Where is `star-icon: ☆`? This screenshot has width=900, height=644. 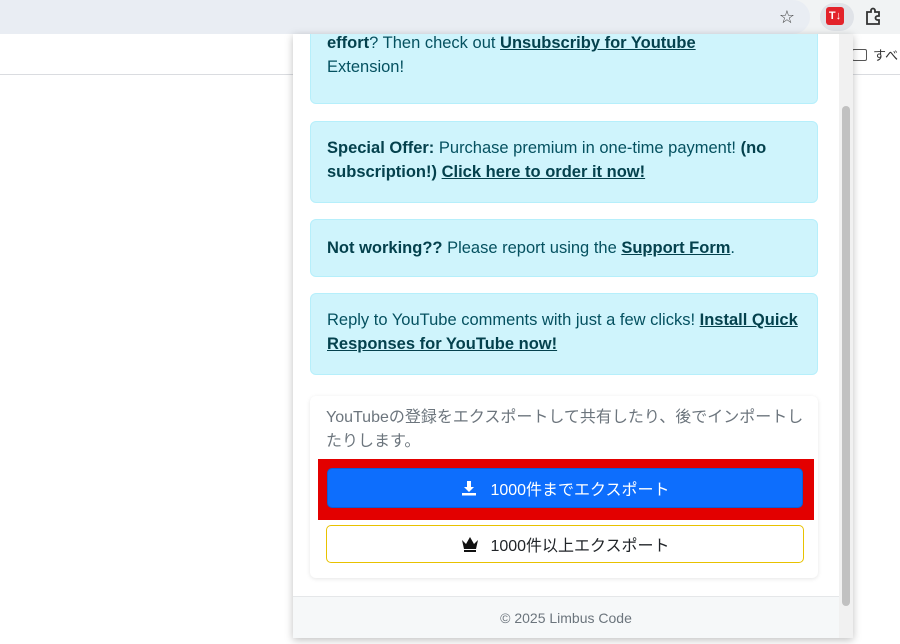 star-icon: ☆ is located at coordinates (787, 17).